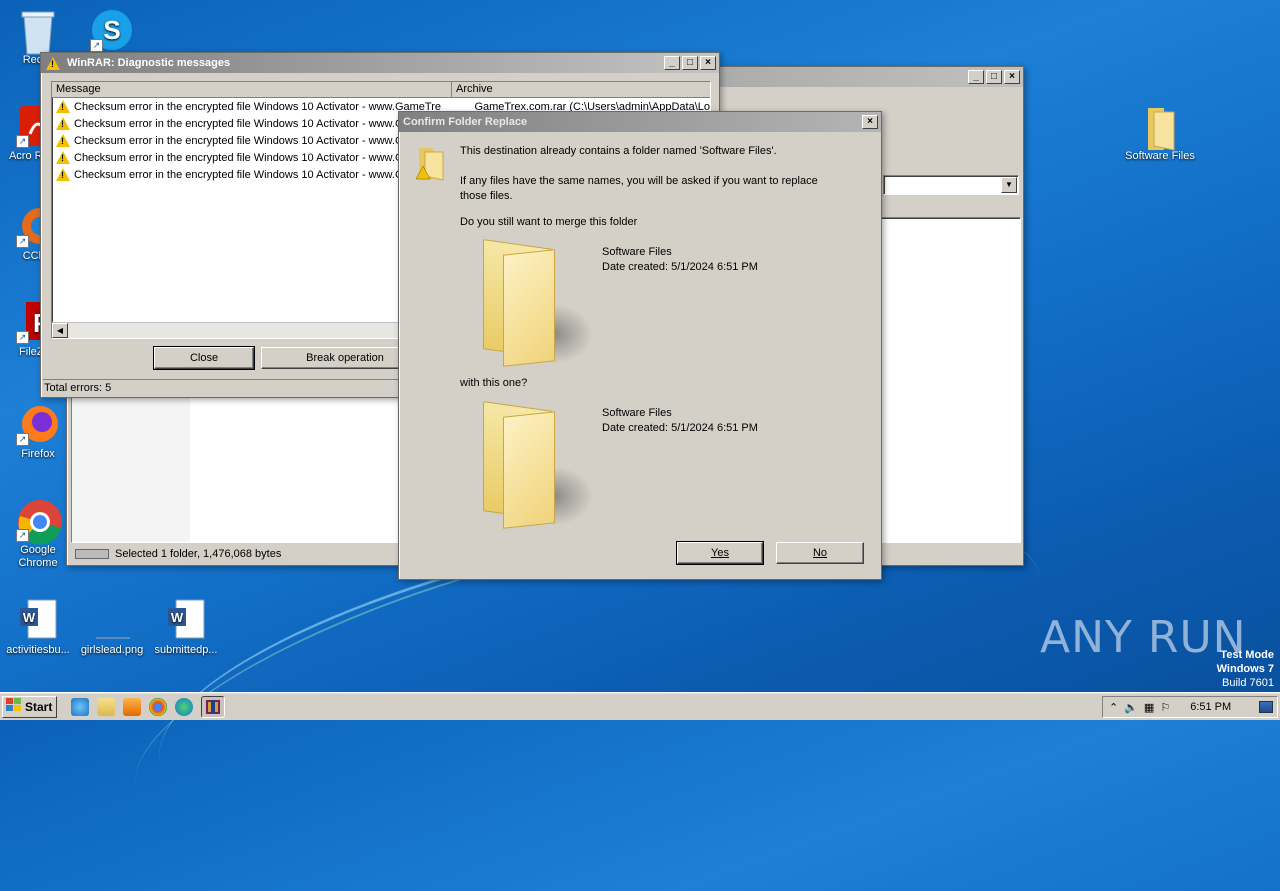 This screenshot has width=1280, height=891. Describe the element at coordinates (158, 706) in the screenshot. I see `chrome-icon` at that location.